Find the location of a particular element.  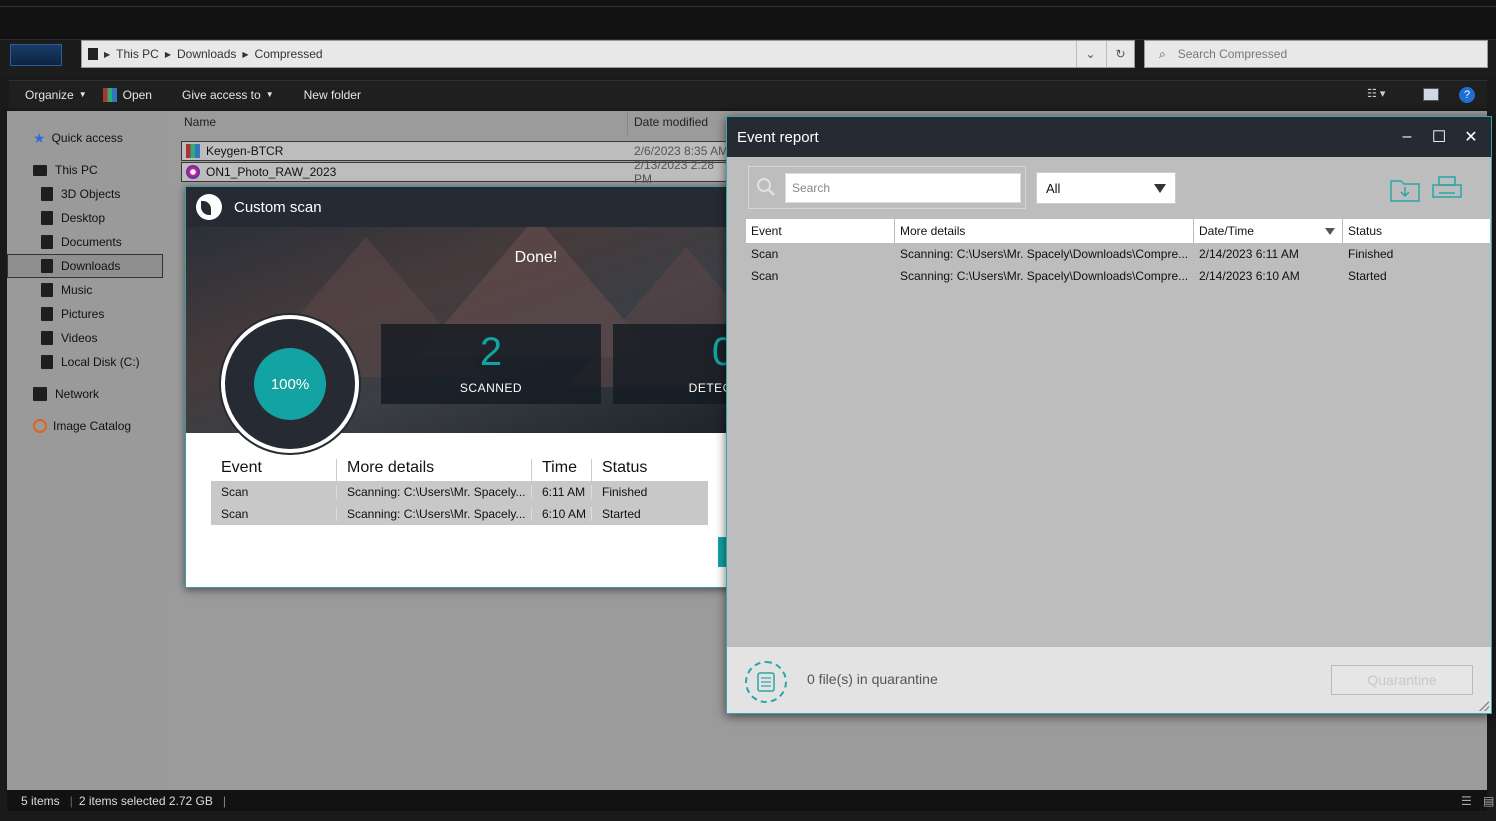

nav-label: Desktop is located at coordinates (83, 218).